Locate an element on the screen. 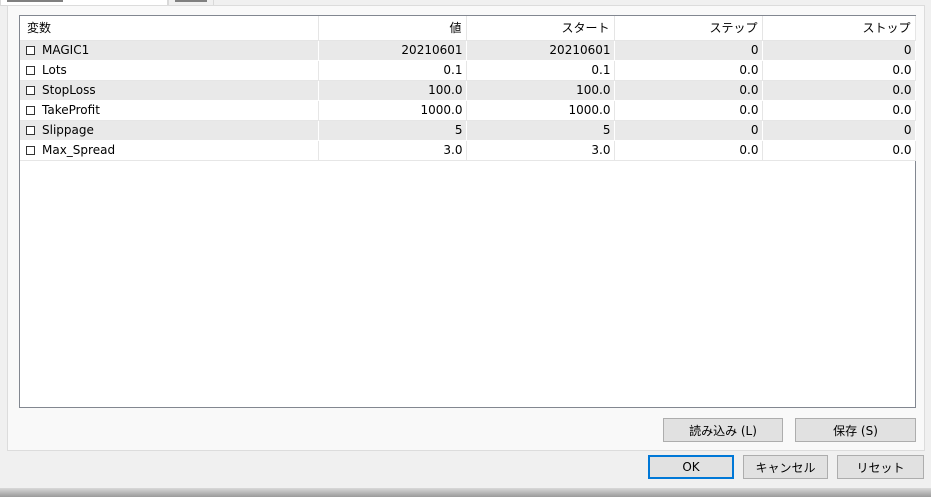 This screenshot has height=497, width=931. variable-cell: Slippage is located at coordinates (169, 130).